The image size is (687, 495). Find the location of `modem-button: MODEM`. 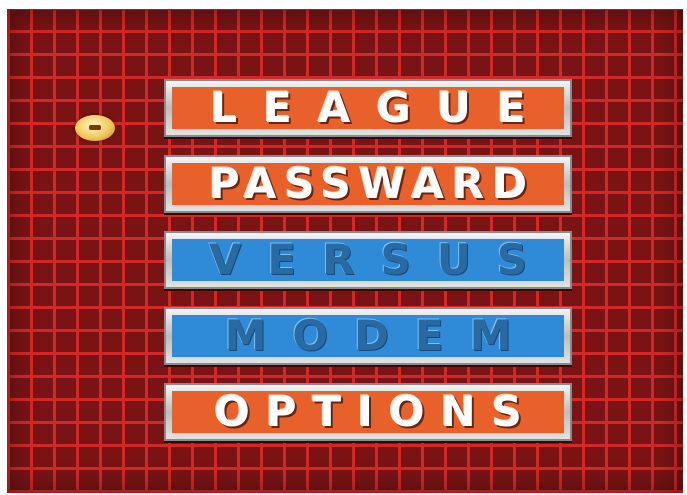

modem-button: MODEM is located at coordinates (368, 336).